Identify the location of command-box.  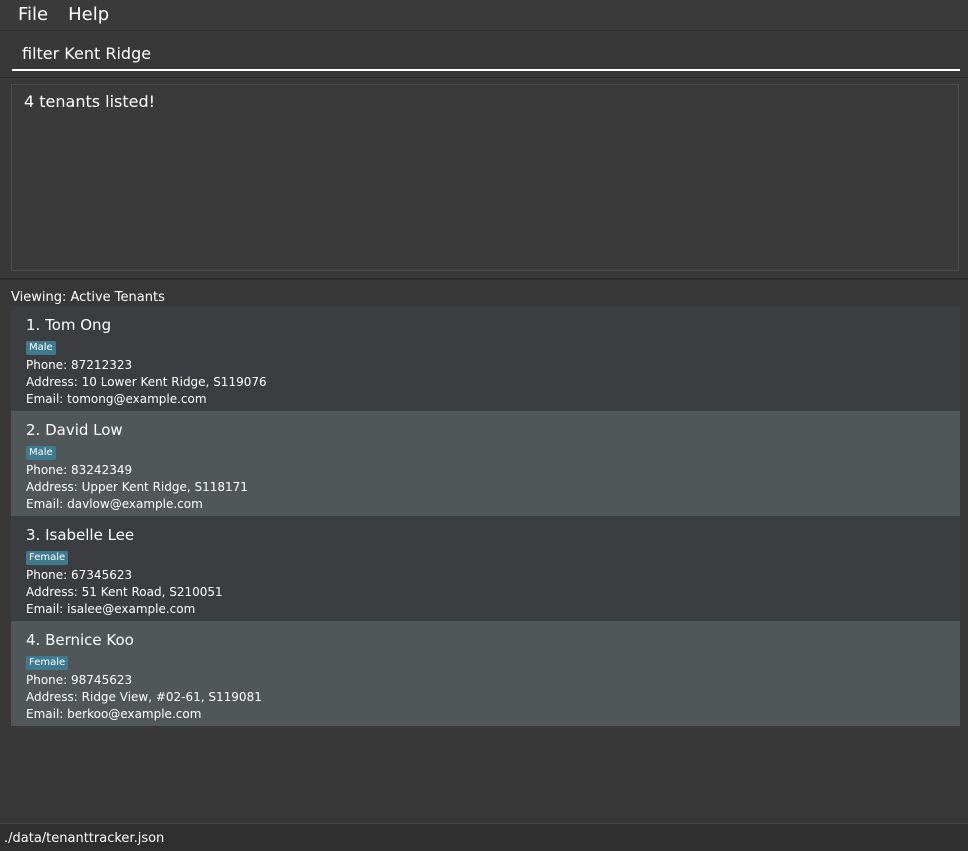
(484, 54).